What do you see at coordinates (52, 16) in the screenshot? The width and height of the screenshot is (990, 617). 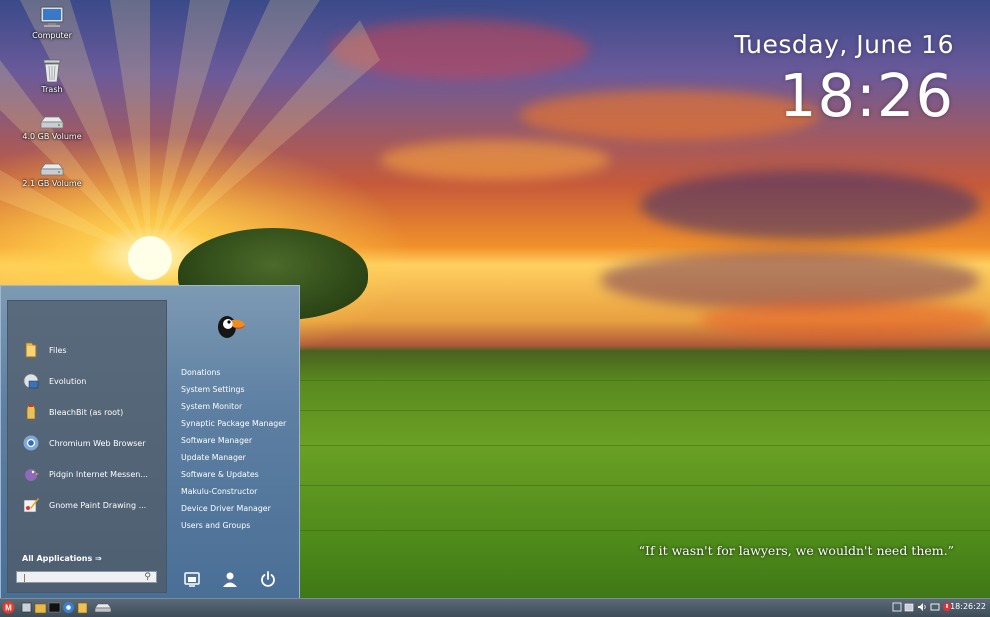 I see `computer-icon` at bounding box center [52, 16].